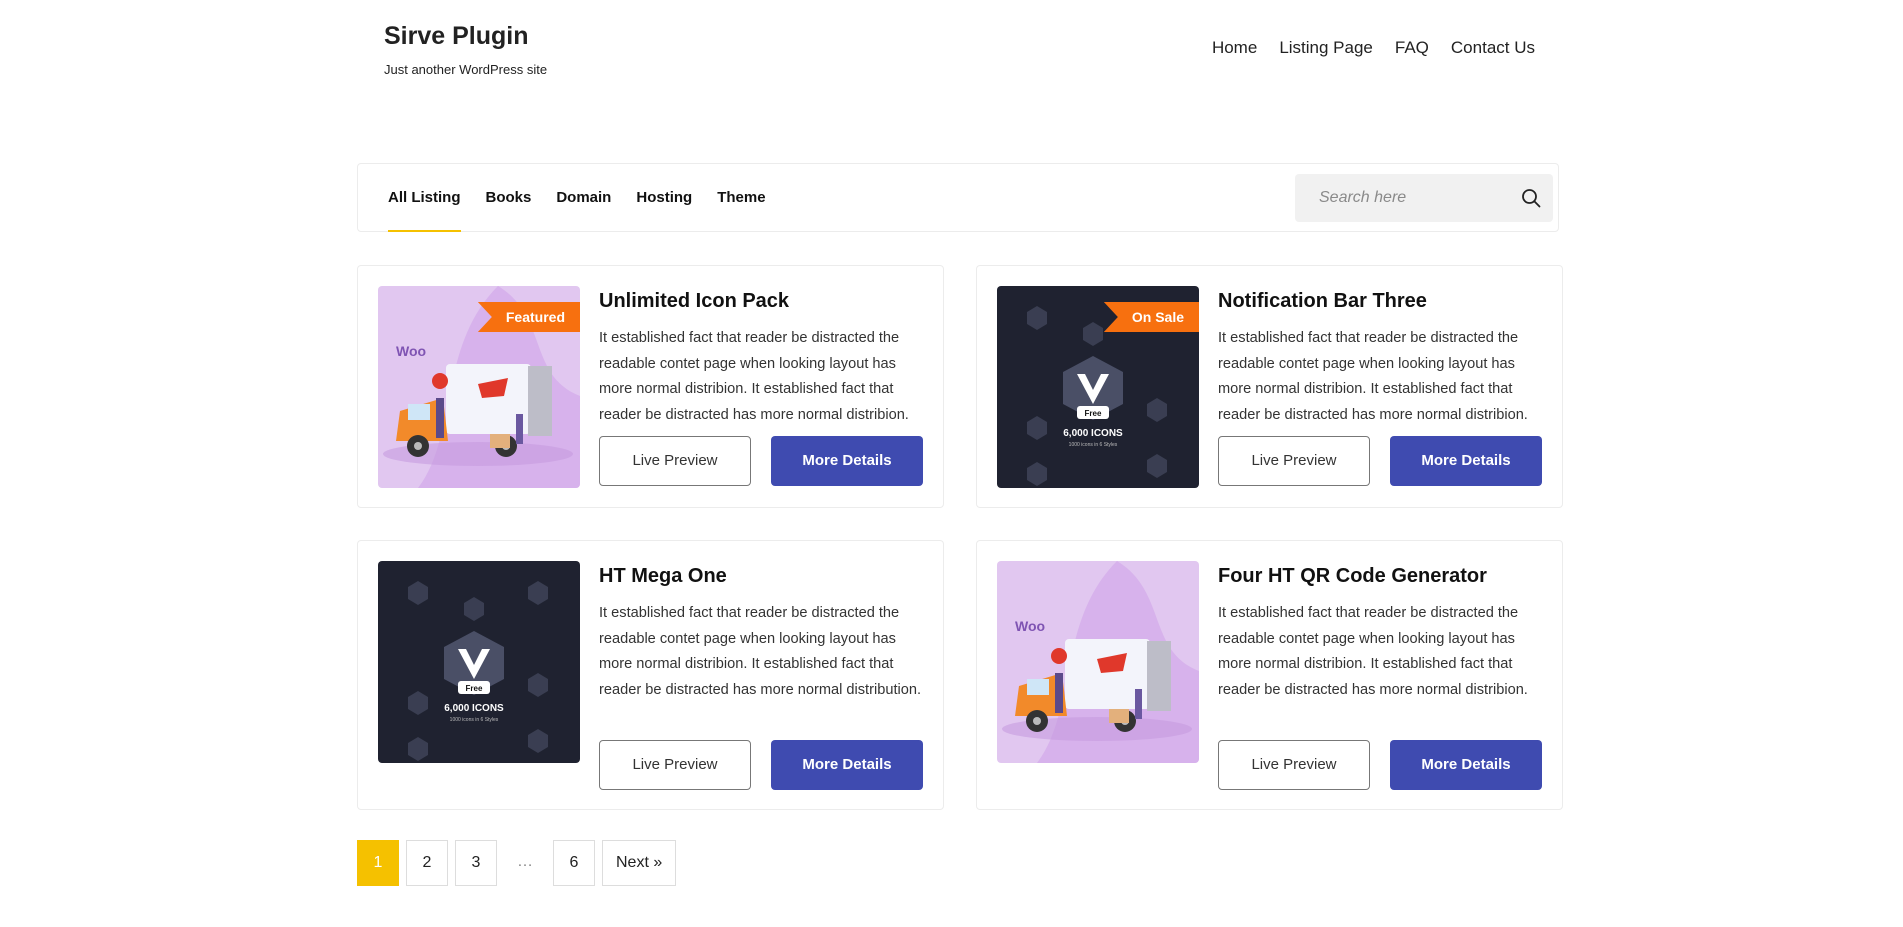 The image size is (1903, 927). I want to click on page-3: 3, so click(476, 863).